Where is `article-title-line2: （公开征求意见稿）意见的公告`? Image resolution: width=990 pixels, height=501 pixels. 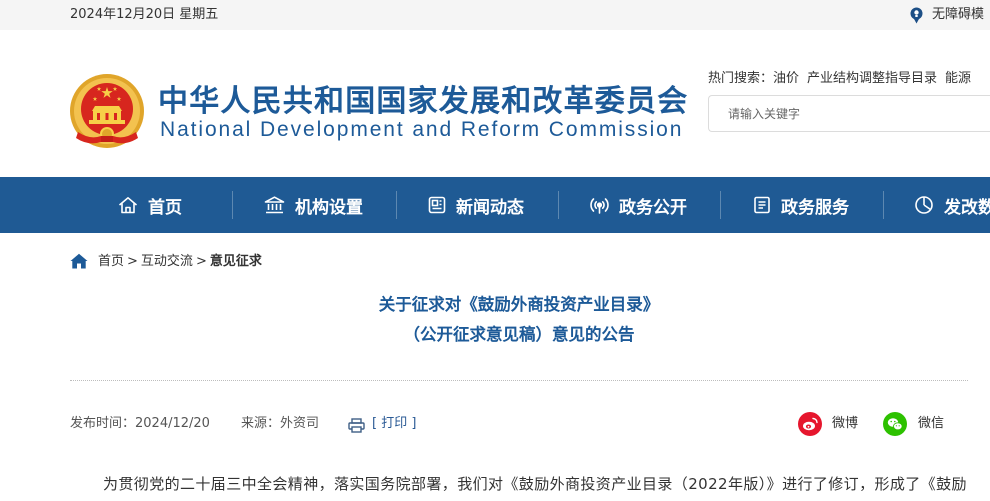 article-title-line2: （公开征求意见稿）意见的公告 is located at coordinates (519, 334).